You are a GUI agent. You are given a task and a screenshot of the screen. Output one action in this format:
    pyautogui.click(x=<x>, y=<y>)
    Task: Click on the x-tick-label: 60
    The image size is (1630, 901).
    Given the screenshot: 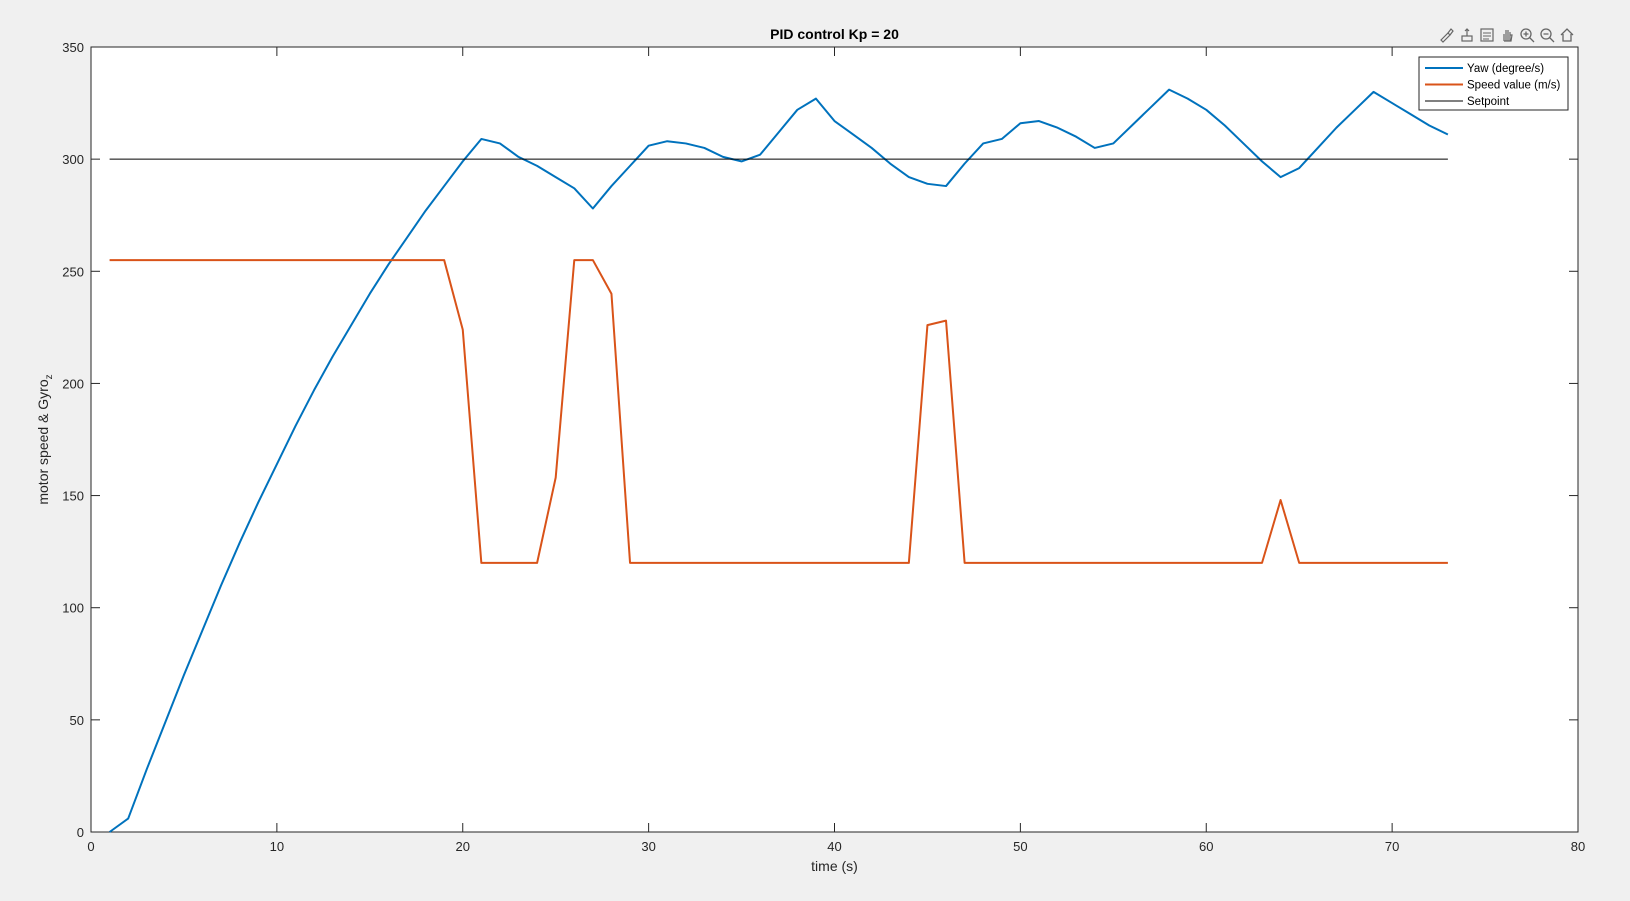 What is the action you would take?
    pyautogui.click(x=1206, y=846)
    